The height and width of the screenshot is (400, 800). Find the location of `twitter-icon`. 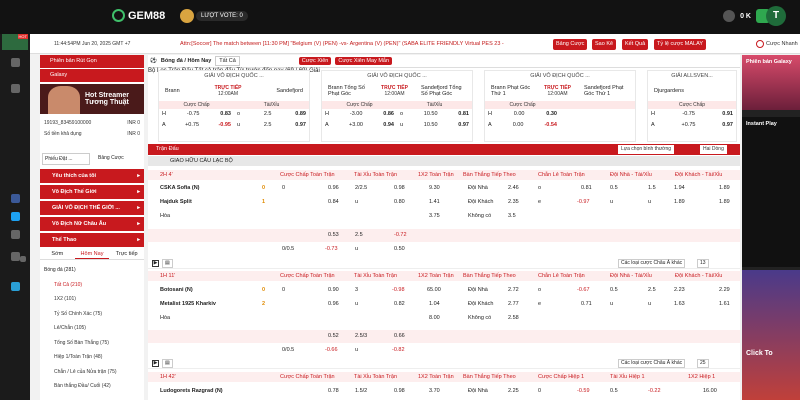

twitter-icon is located at coordinates (15, 216).